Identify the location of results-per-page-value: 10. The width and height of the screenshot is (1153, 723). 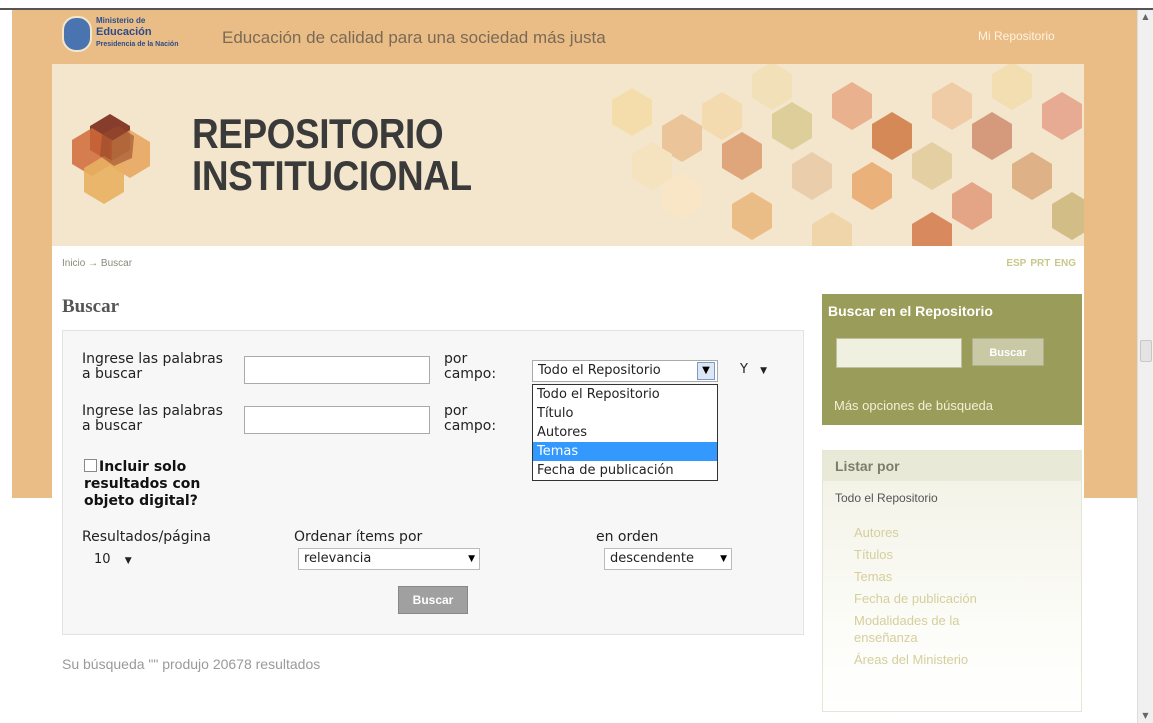
(102, 559).